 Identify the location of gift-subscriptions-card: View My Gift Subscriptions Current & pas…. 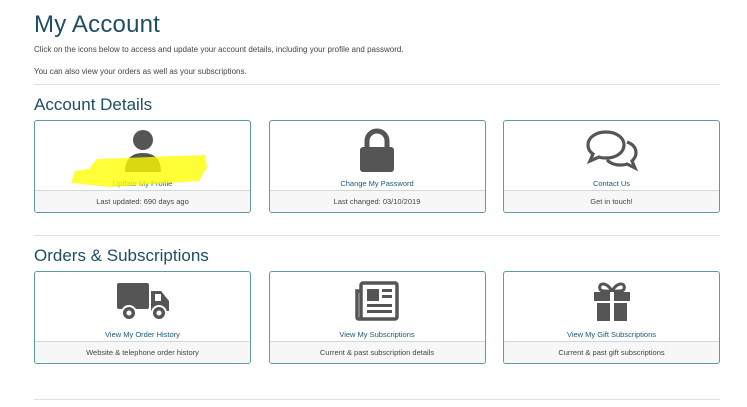
(611, 317).